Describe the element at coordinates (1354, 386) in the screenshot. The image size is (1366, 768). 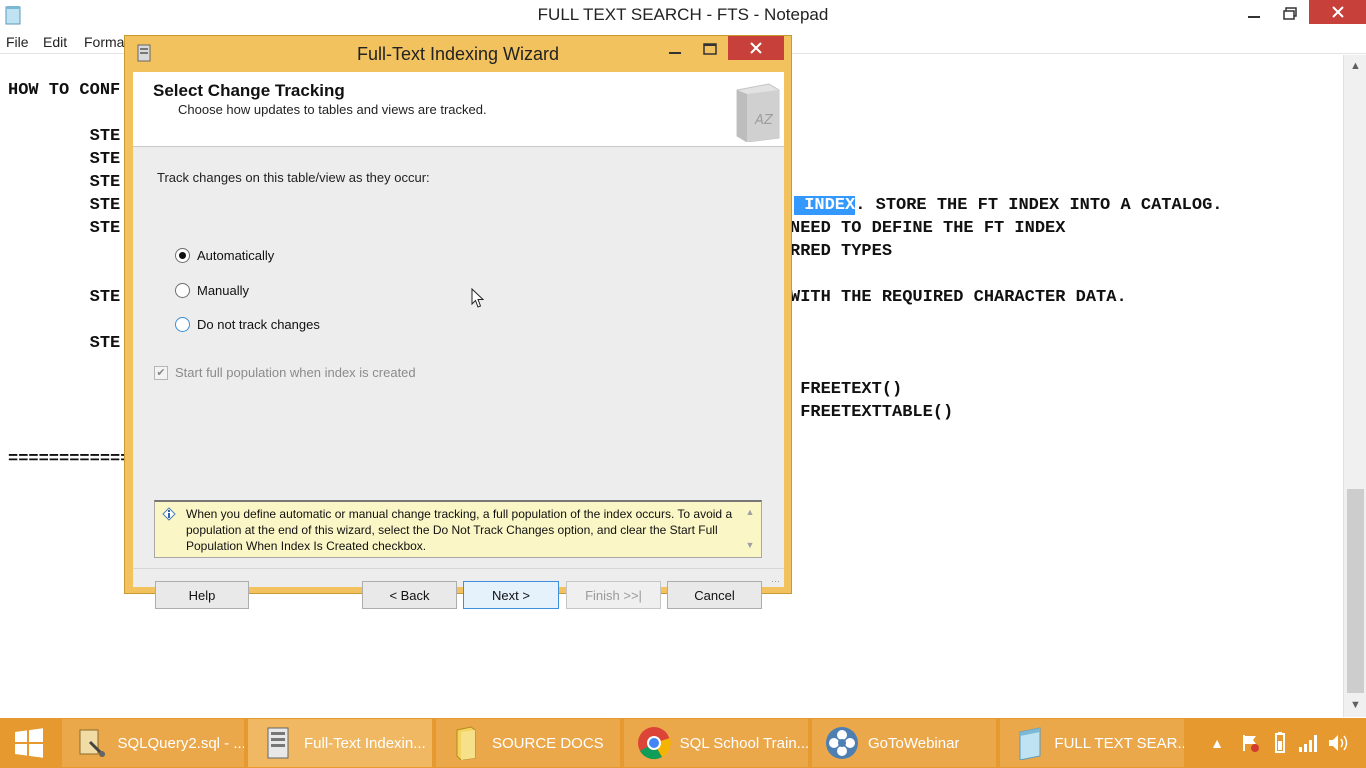
I see `vertical-scrollbar: ▲ ▼` at that location.